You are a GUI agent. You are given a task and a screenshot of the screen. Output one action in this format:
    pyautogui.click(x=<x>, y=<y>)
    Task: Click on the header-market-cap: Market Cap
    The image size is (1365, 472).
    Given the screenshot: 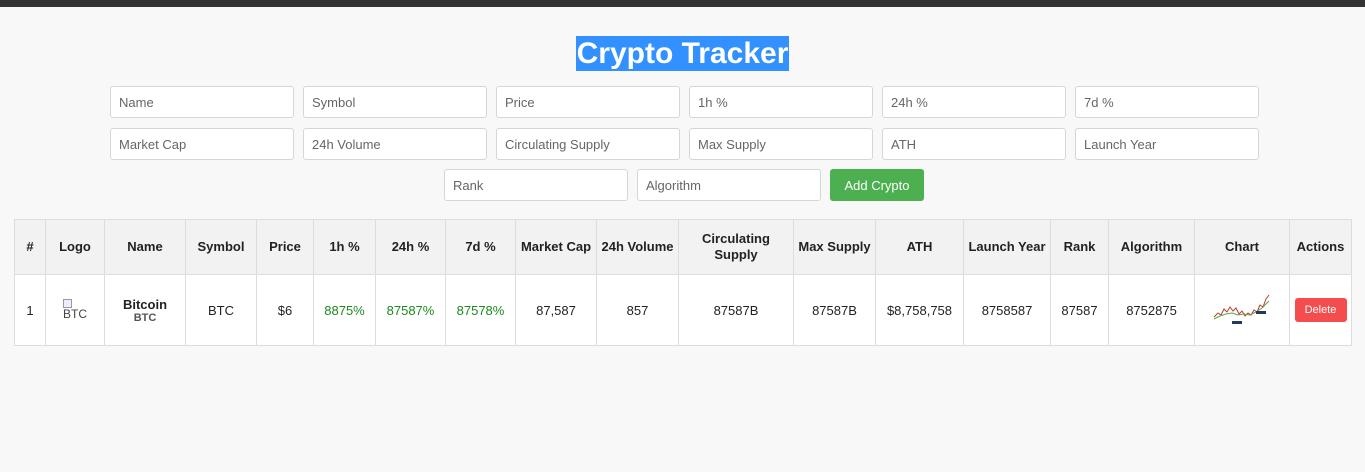 What is the action you would take?
    pyautogui.click(x=556, y=247)
    